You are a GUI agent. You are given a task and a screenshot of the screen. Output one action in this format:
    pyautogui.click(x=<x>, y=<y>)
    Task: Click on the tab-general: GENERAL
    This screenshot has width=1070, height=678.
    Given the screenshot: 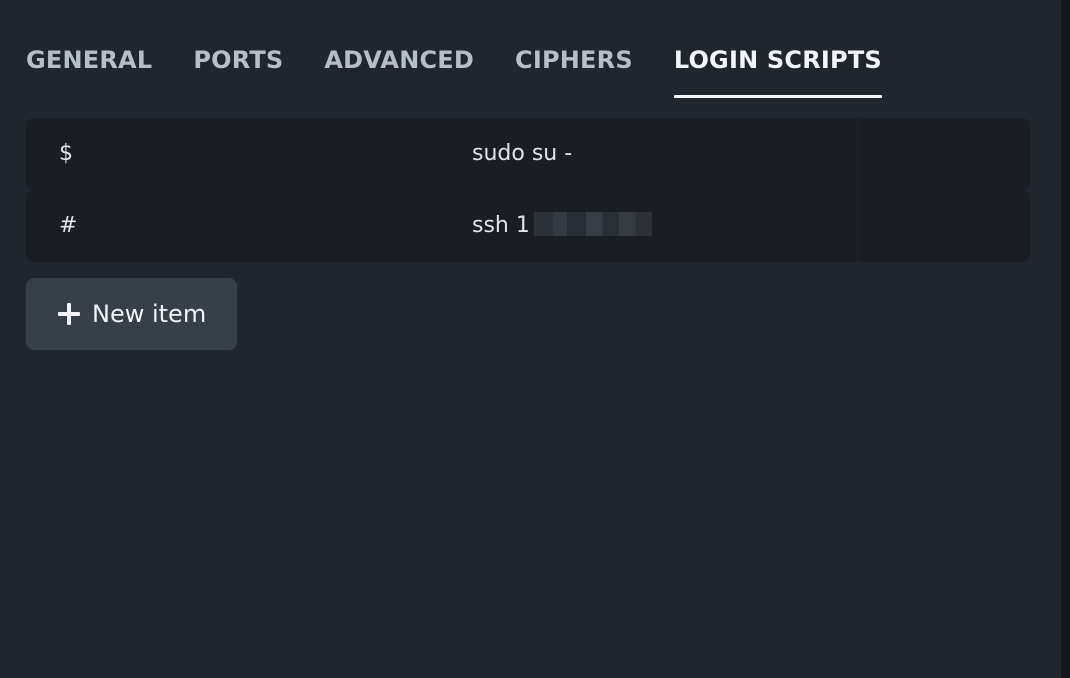 What is the action you would take?
    pyautogui.click(x=89, y=49)
    